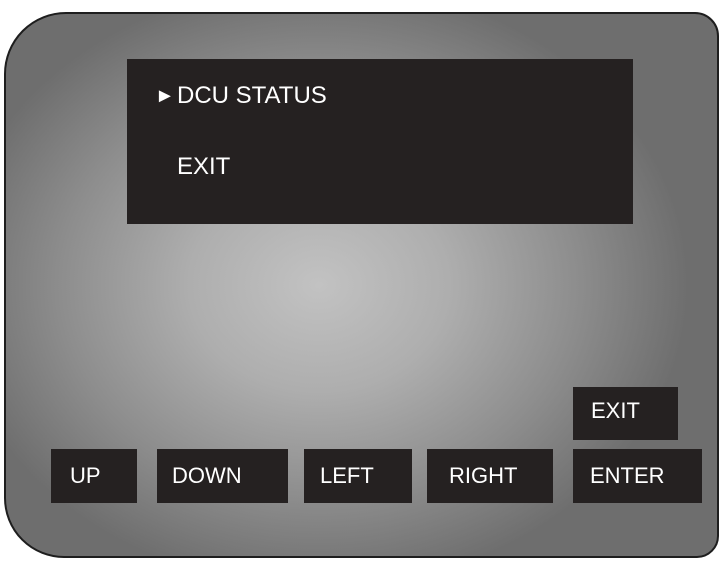 The width and height of the screenshot is (725, 561). What do you see at coordinates (358, 476) in the screenshot?
I see `left-button: LEFT` at bounding box center [358, 476].